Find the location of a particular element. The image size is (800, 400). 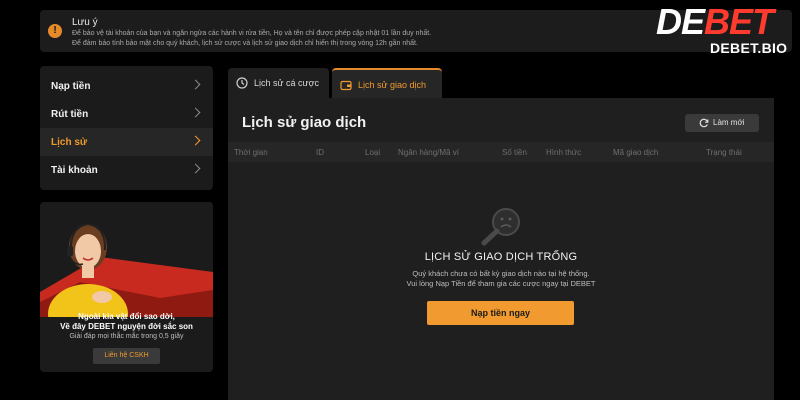

sidebar-item-label: Nạp tiền is located at coordinates (71, 86).